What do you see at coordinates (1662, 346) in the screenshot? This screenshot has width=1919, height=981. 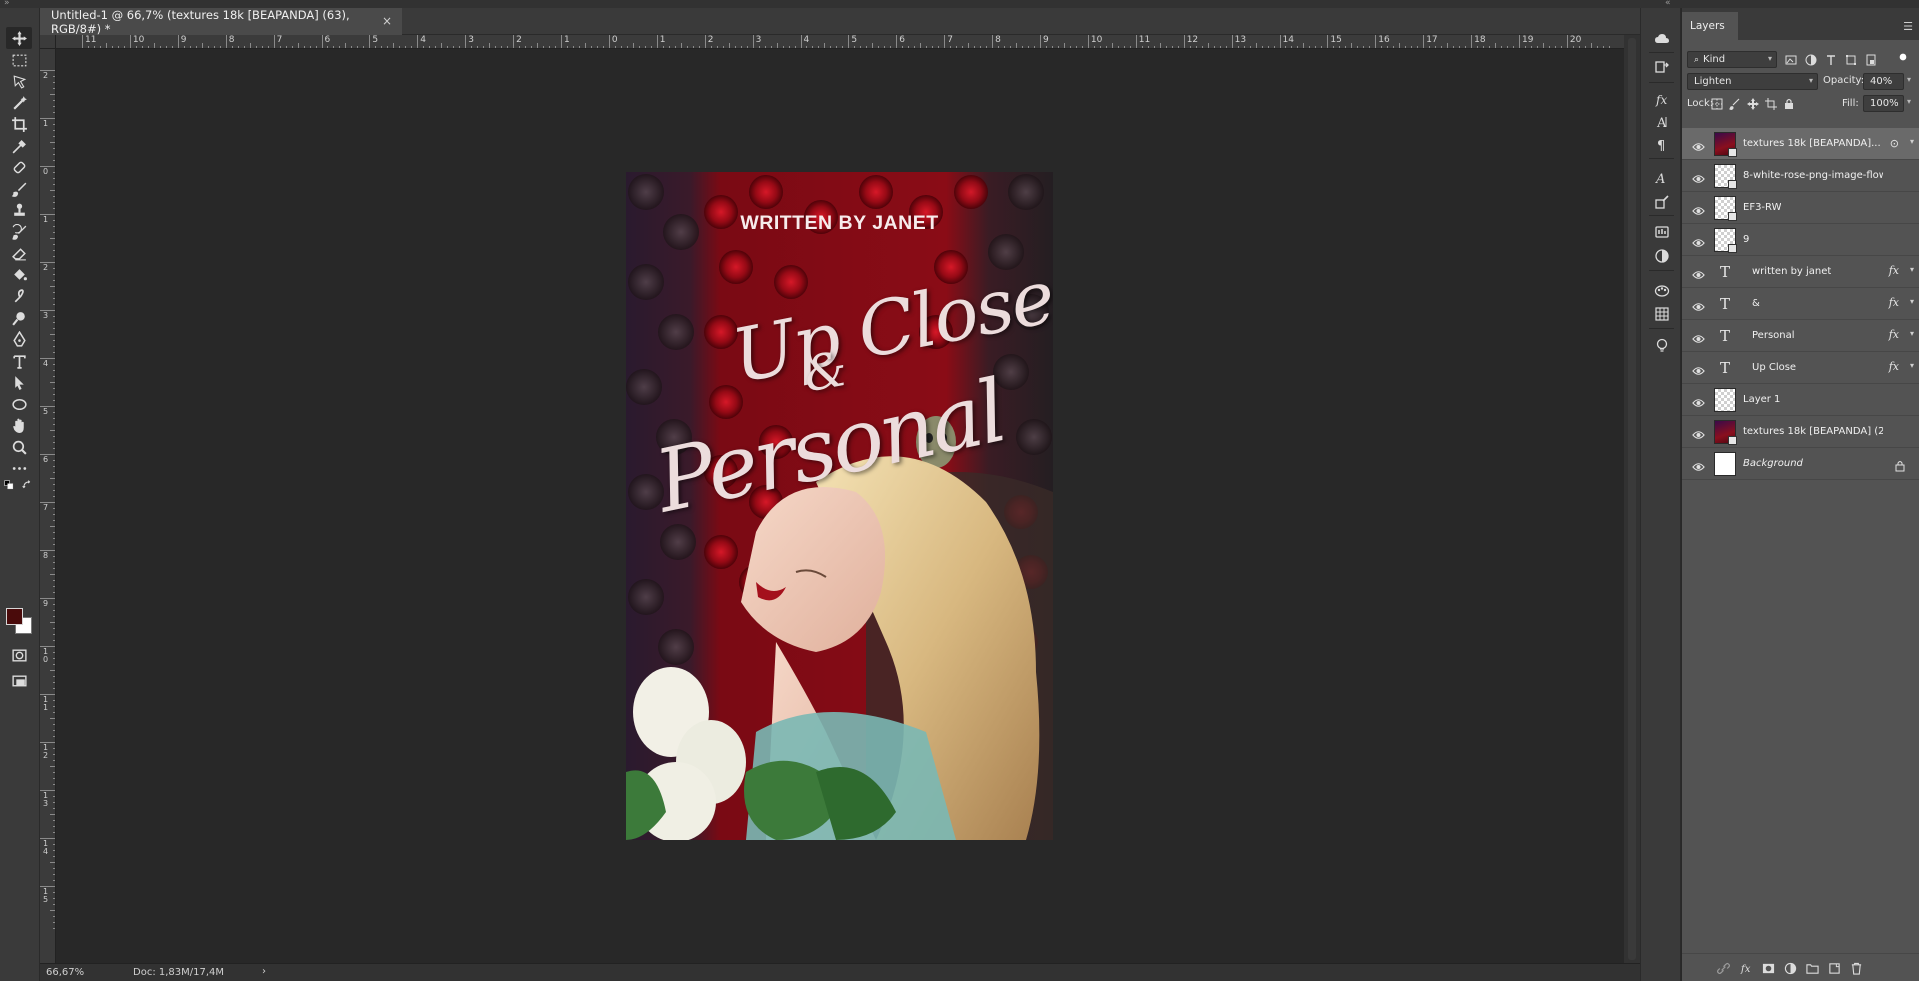 I see `learn-panel-icon` at bounding box center [1662, 346].